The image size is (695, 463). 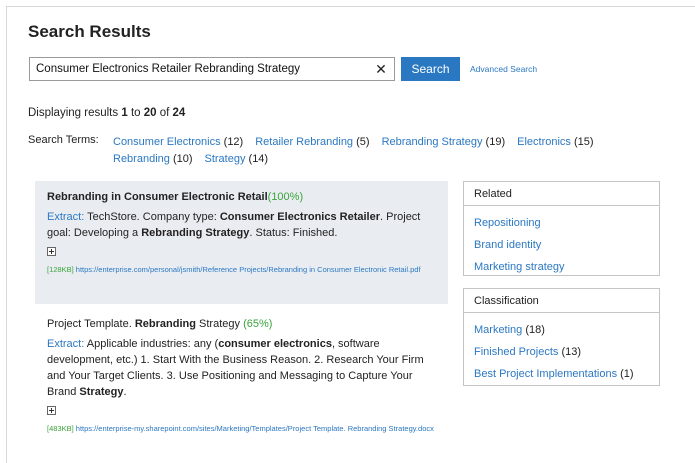 I want to click on file-size: [128KB], so click(x=60, y=269).